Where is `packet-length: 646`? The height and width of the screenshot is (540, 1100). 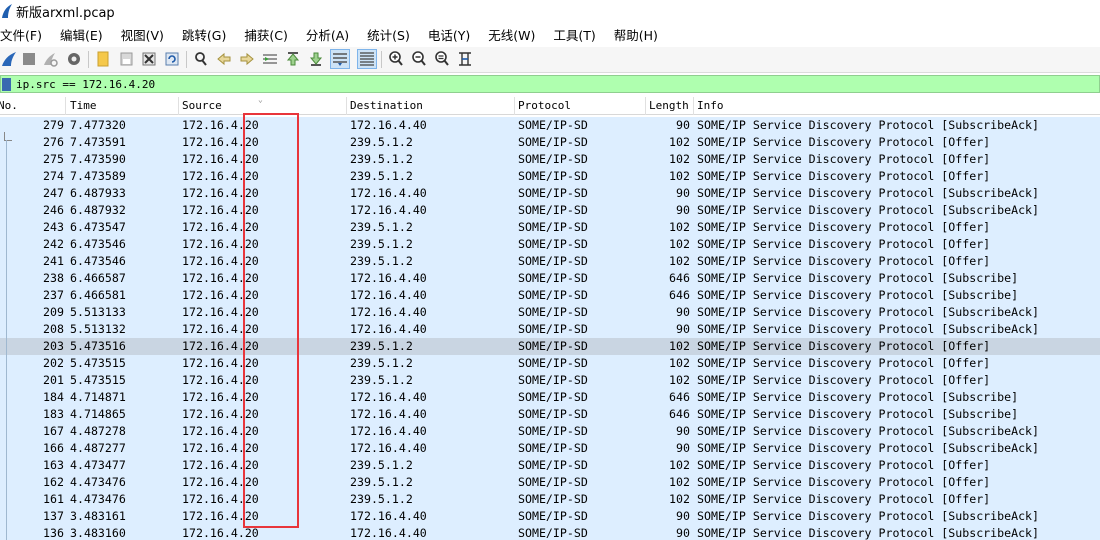 packet-length: 646 is located at coordinates (679, 397).